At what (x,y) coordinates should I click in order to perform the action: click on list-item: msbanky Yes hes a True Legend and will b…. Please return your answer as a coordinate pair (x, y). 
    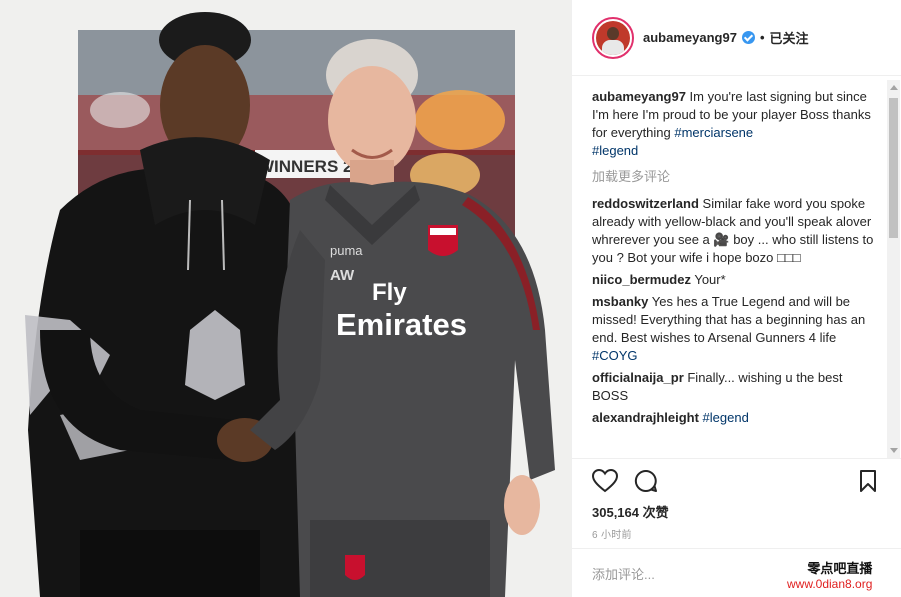
    Looking at the image, I should click on (734, 329).